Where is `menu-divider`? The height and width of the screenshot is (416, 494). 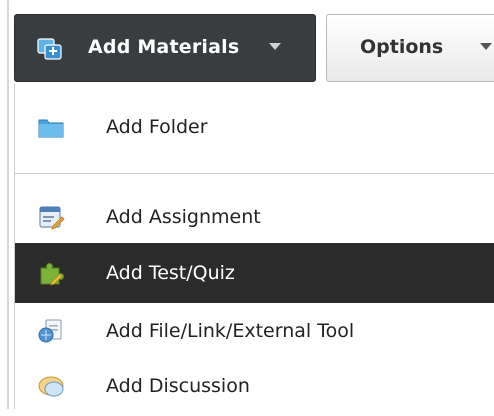 menu-divider is located at coordinates (254, 173).